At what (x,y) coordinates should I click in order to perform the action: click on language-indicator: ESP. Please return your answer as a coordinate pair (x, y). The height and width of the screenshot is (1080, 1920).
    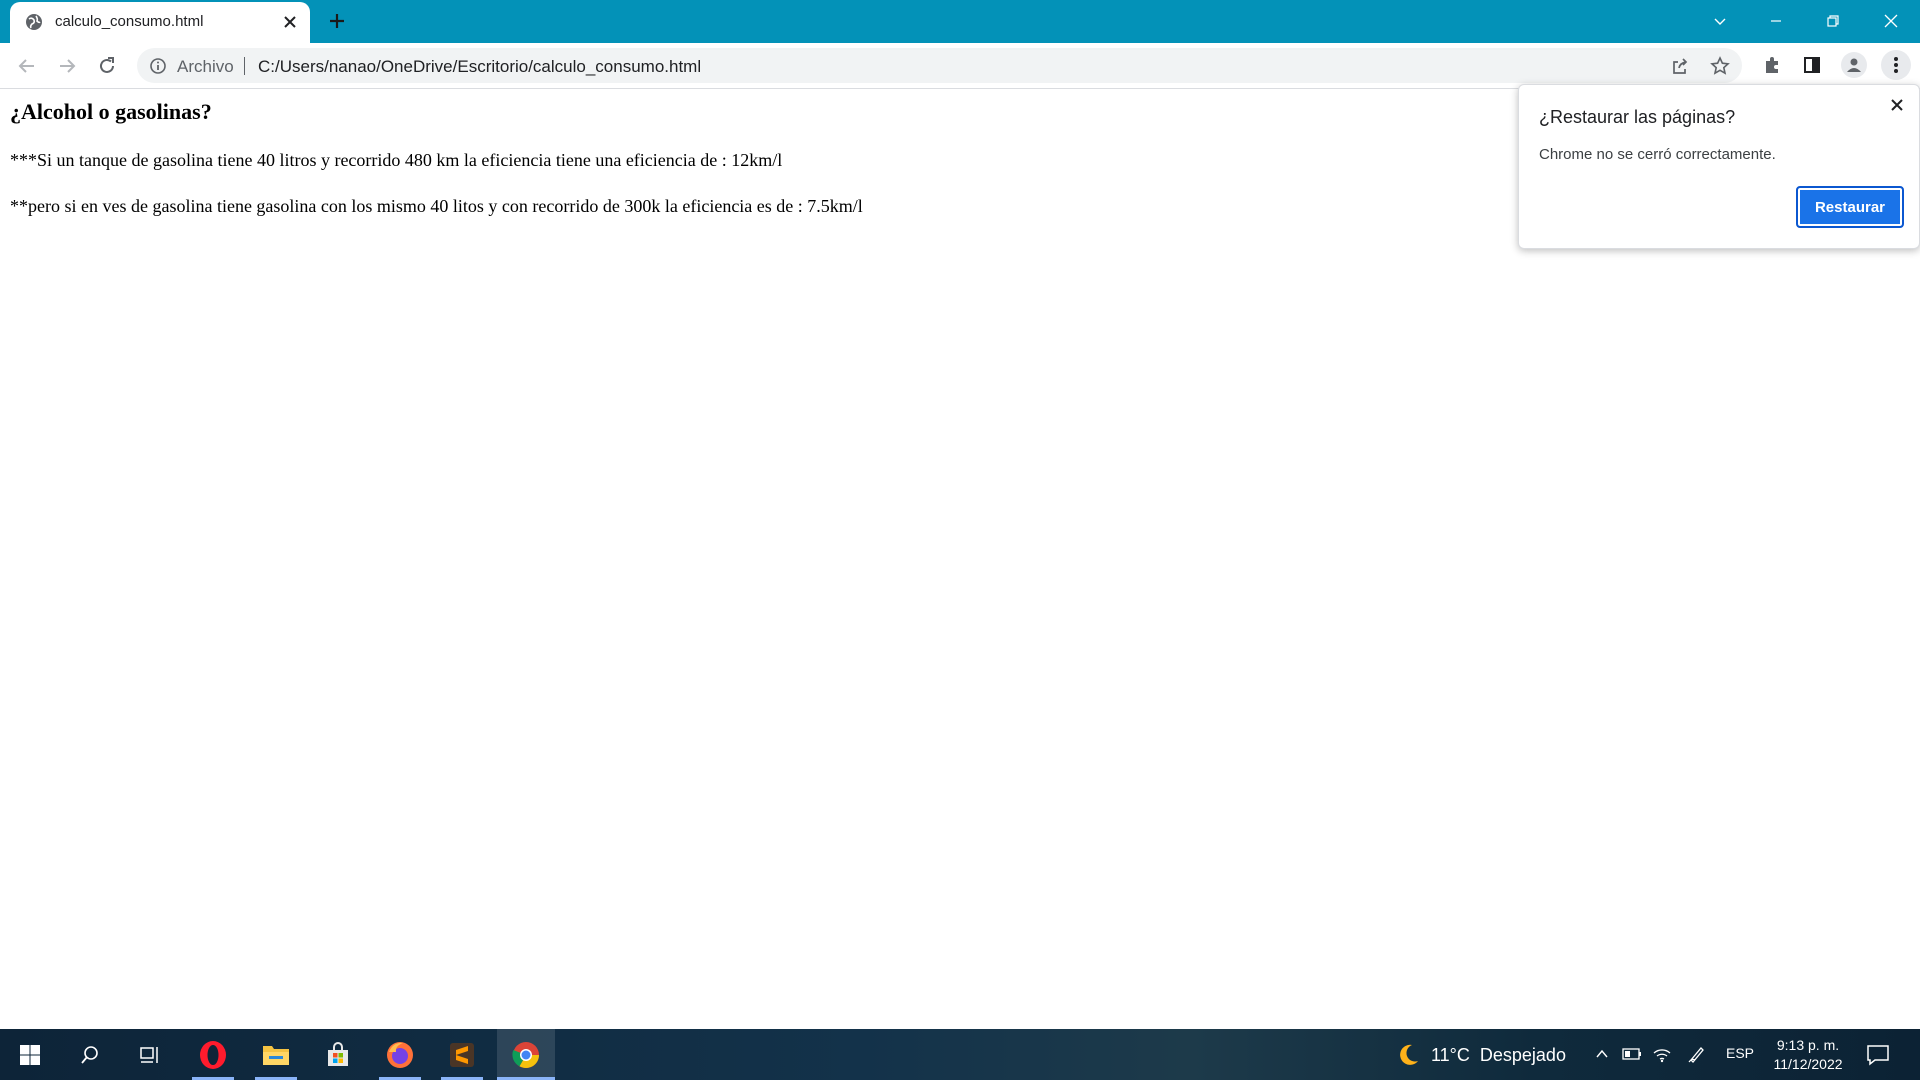
    Looking at the image, I should click on (1740, 1053).